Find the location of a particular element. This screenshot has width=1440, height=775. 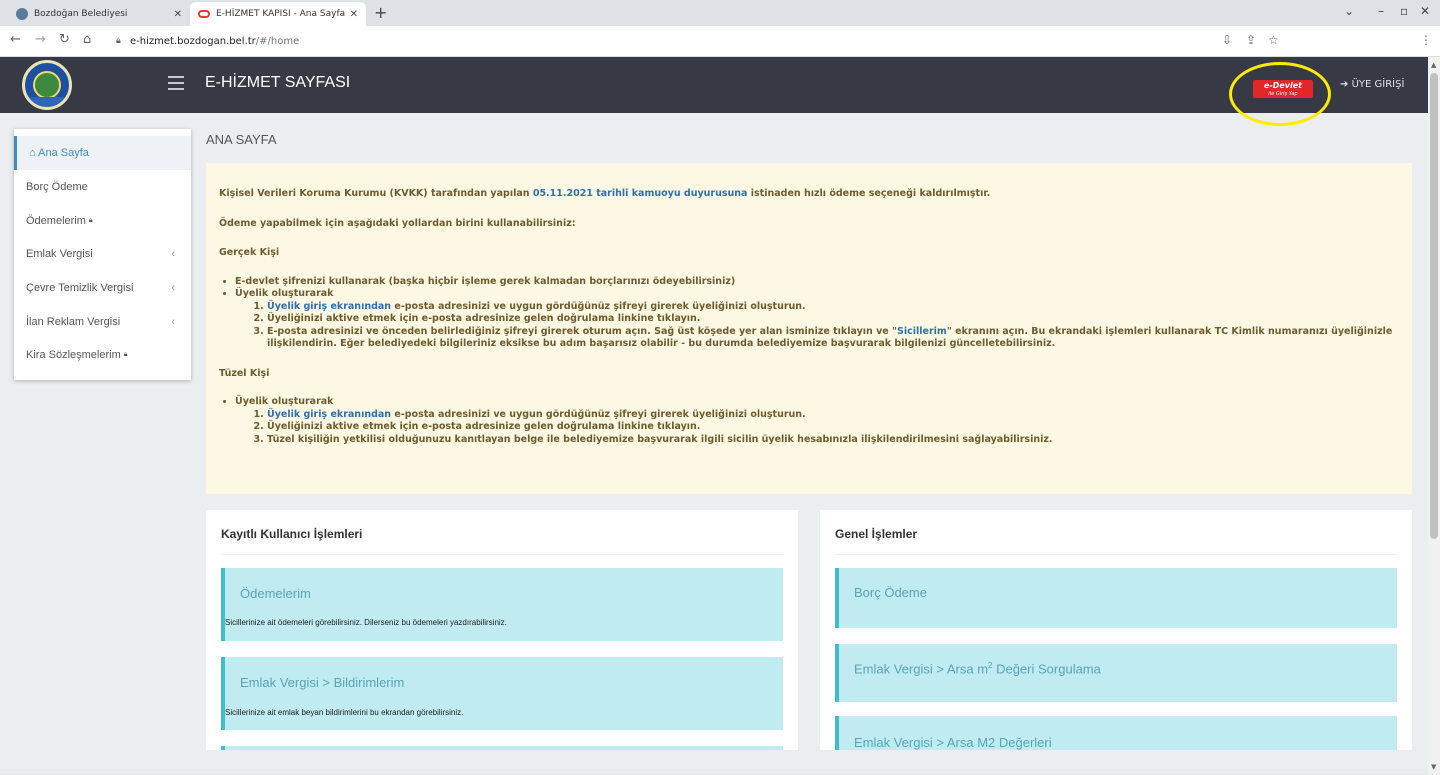

url-path: /#/home is located at coordinates (277, 41).